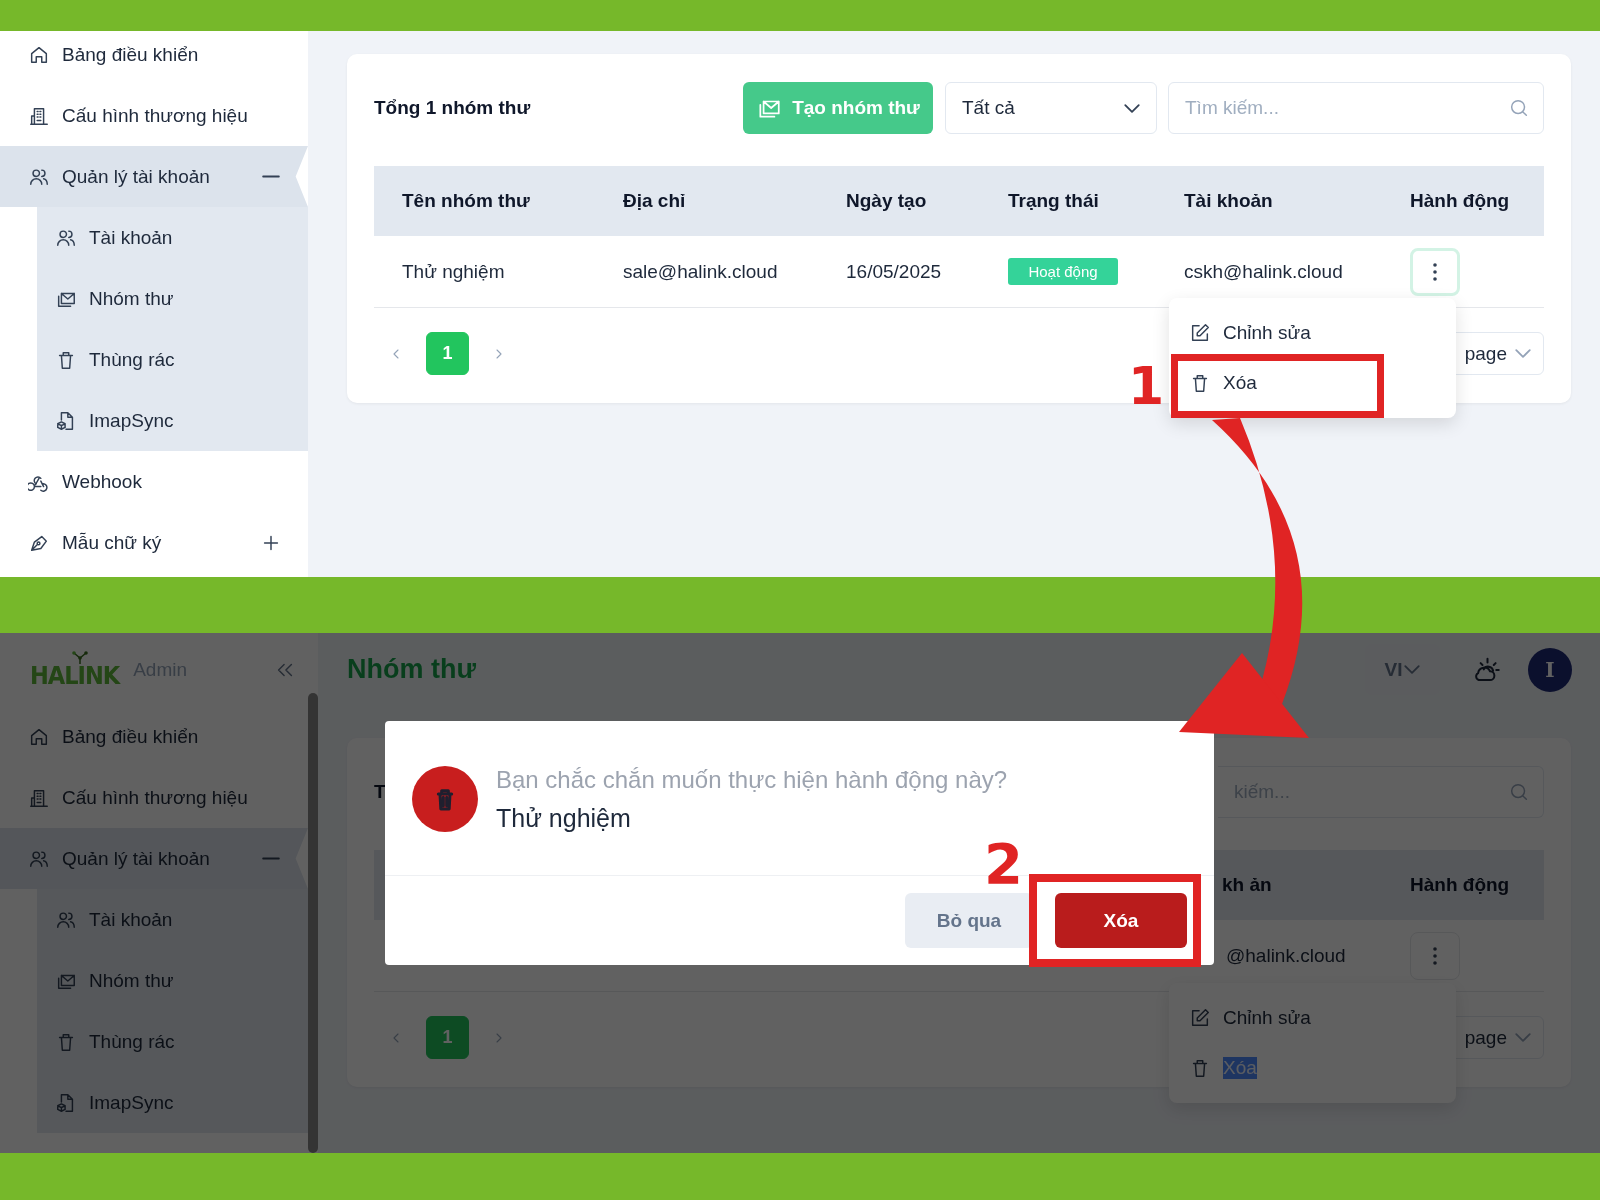  I want to click on page-button: 1, so click(447, 353).